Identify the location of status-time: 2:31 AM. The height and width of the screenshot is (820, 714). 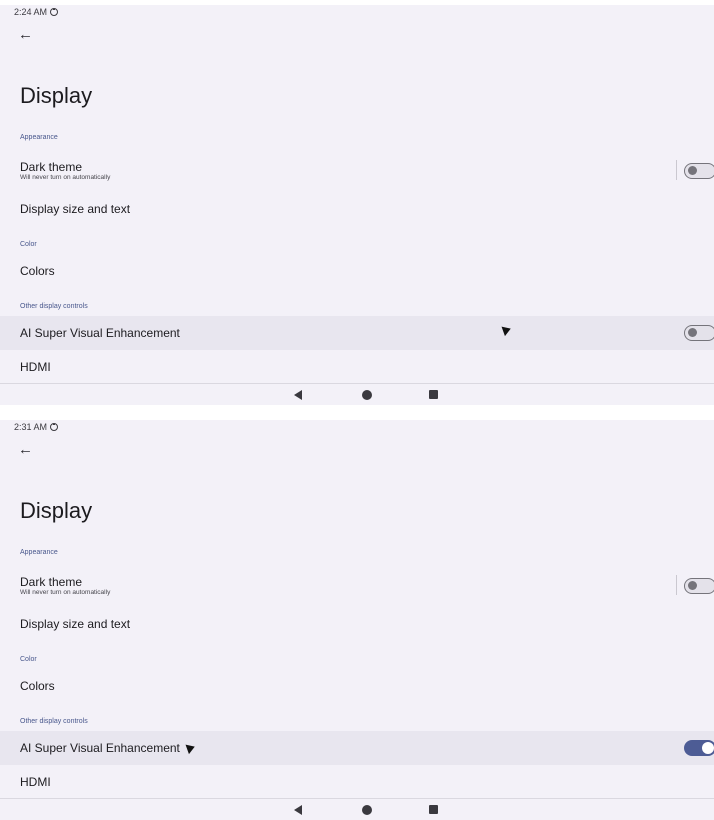
(31, 427).